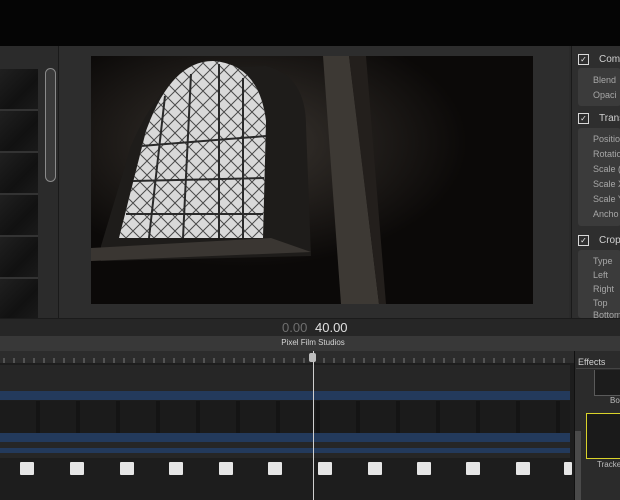  I want to click on track-background, so click(285, 378).